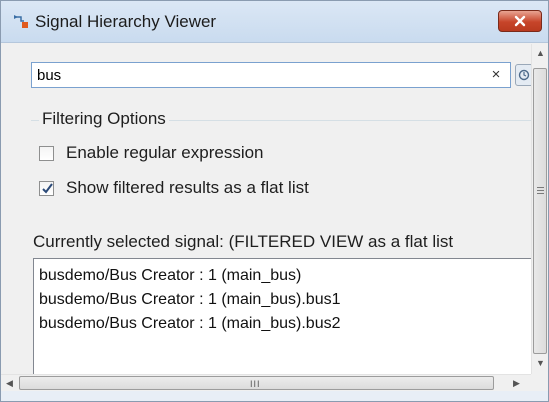 Image resolution: width=549 pixels, height=402 pixels. I want to click on checkmark-icon, so click(47, 188).